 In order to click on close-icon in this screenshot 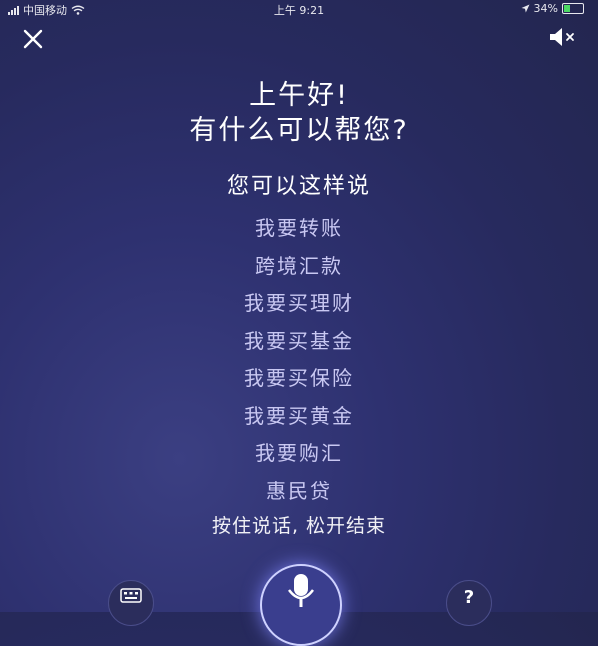, I will do `click(33, 39)`.